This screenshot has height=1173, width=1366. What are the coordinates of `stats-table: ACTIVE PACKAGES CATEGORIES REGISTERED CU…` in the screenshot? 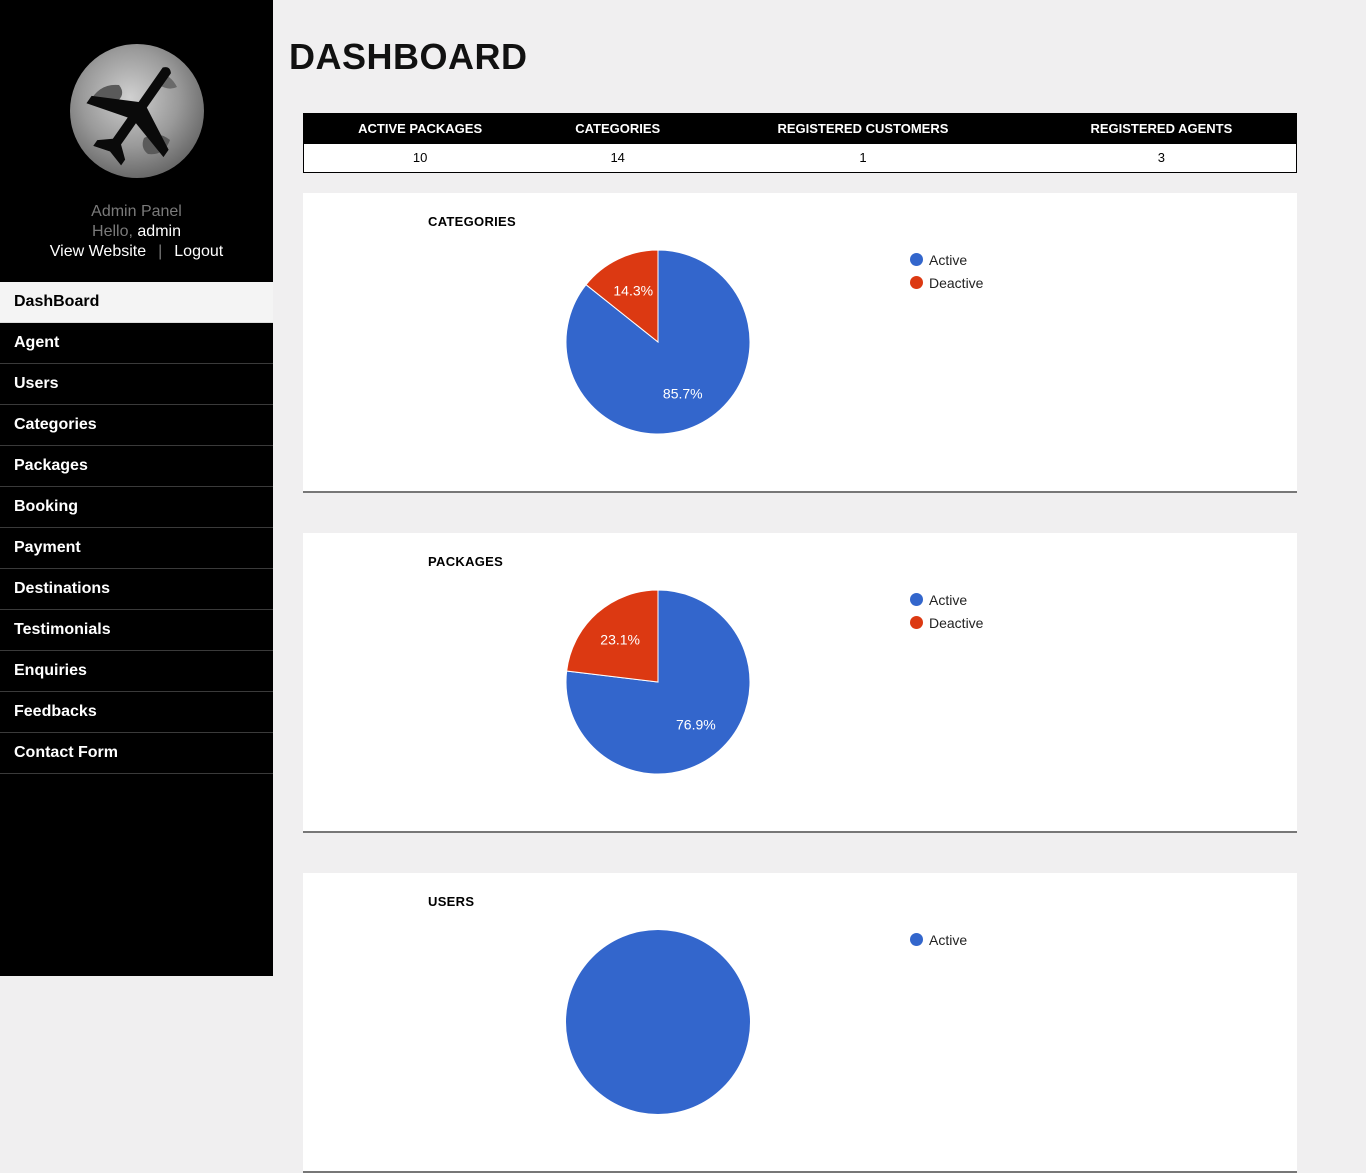 It's located at (800, 143).